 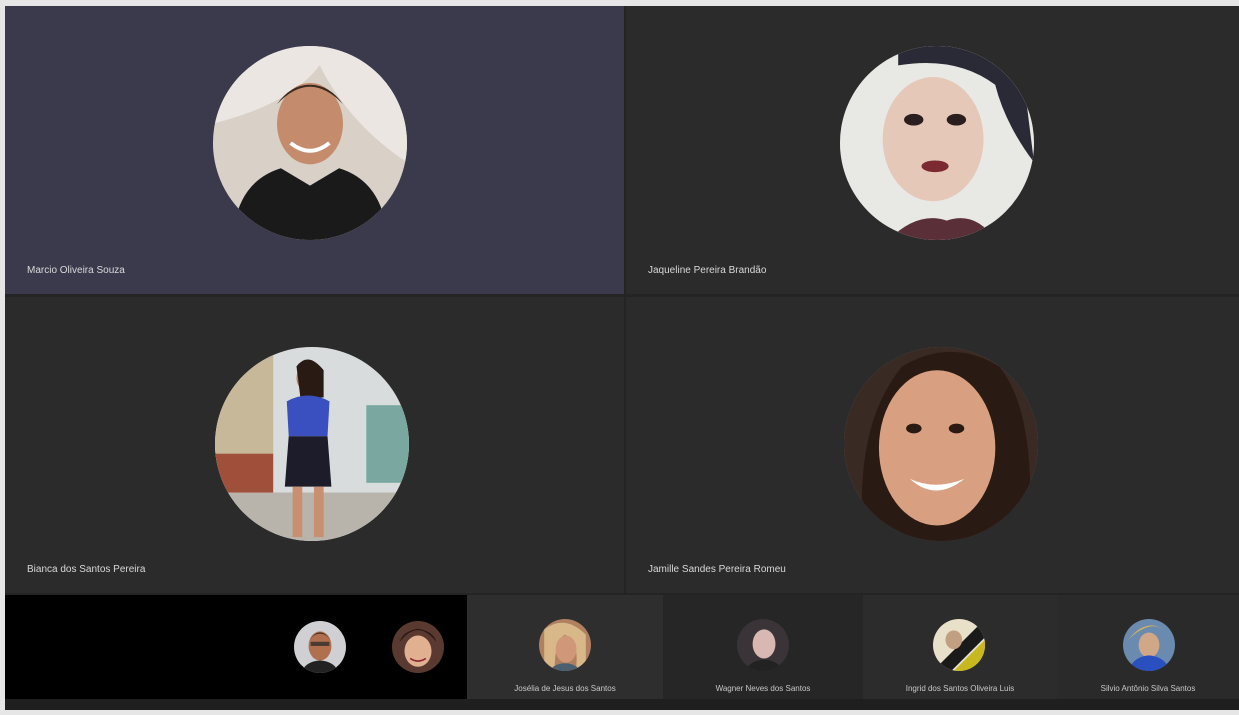 I want to click on participant-thumbnail: Wagner Neves dos Santos, so click(x=763, y=647).